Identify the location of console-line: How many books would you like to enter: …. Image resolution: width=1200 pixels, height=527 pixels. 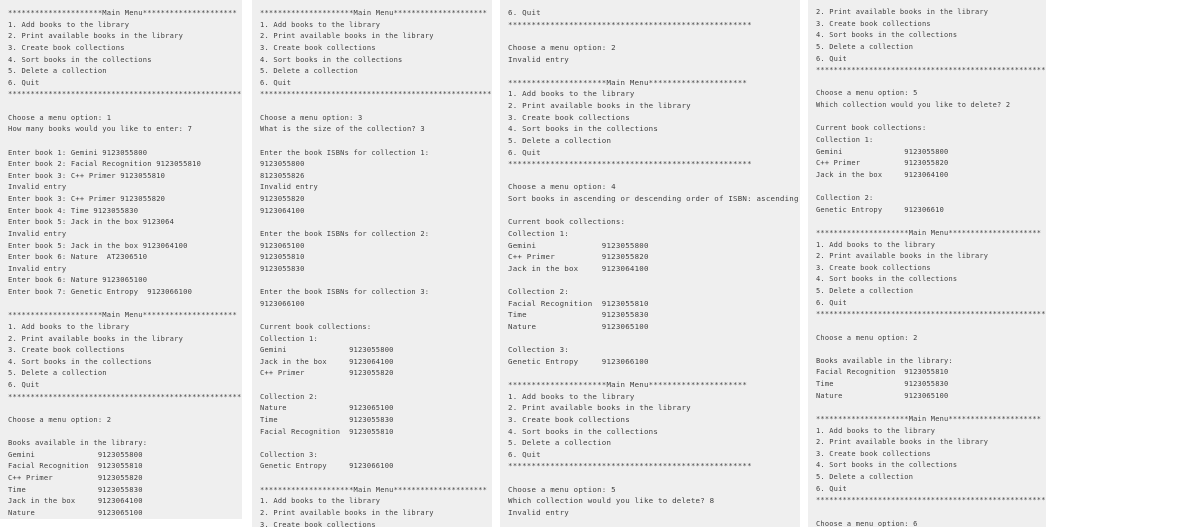
(100, 129).